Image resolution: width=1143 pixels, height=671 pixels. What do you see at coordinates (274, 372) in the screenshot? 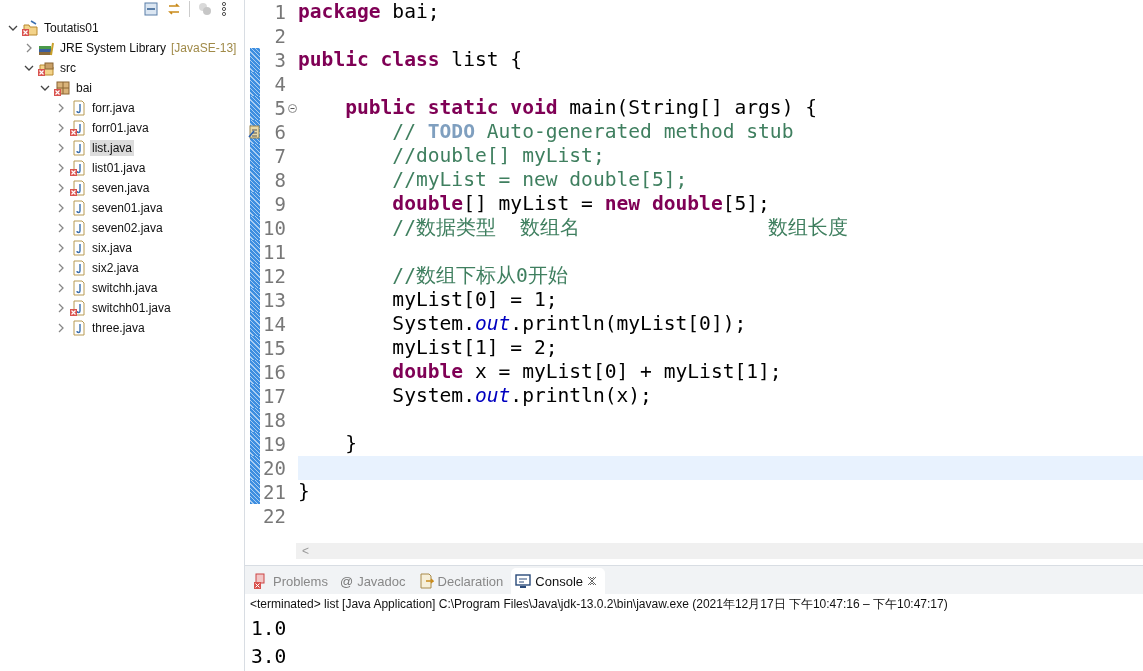
I see `line-number: 16` at bounding box center [274, 372].